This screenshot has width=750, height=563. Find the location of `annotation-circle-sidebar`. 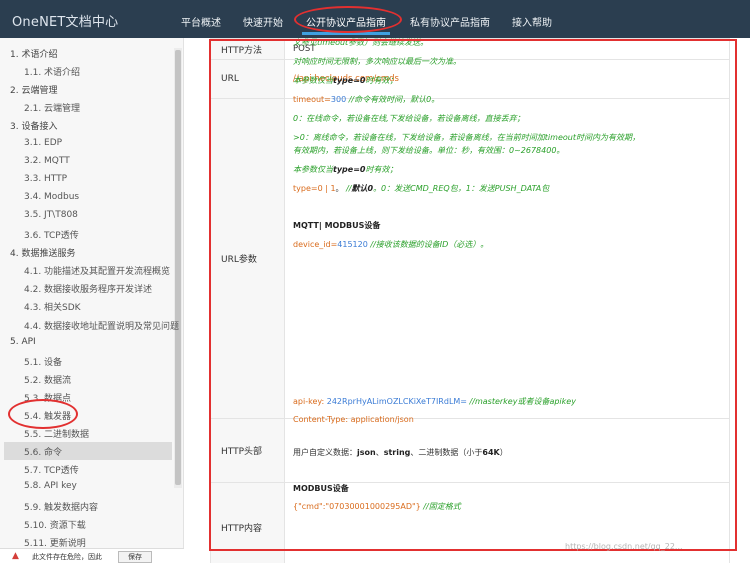

annotation-circle-sidebar is located at coordinates (43, 414).